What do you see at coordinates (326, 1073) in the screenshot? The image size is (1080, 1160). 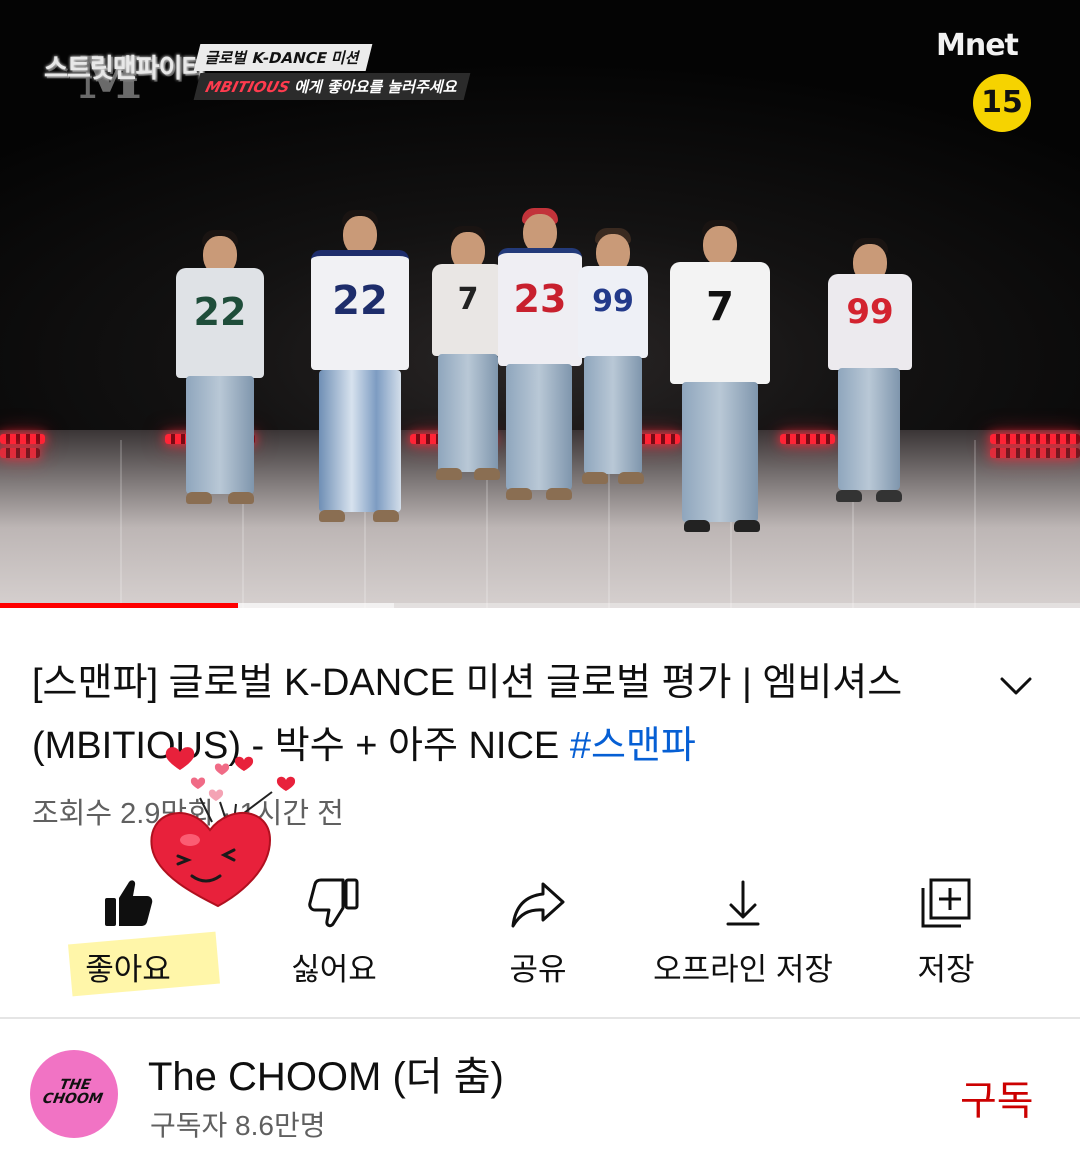 I see `channel-name: The CHOOM (더 춤)` at bounding box center [326, 1073].